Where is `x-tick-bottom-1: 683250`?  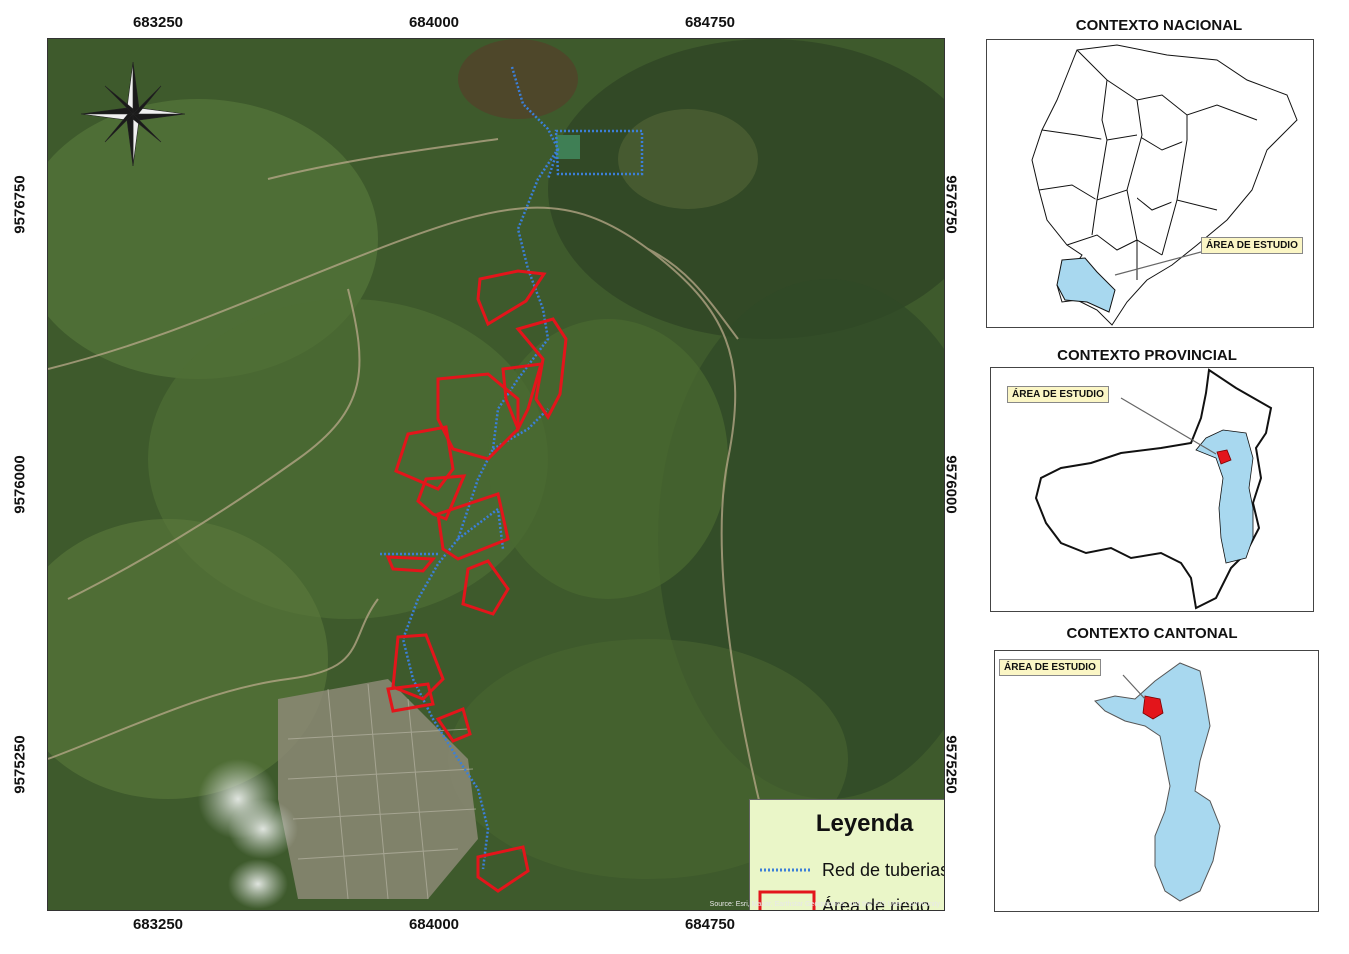 x-tick-bottom-1: 683250 is located at coordinates (158, 924).